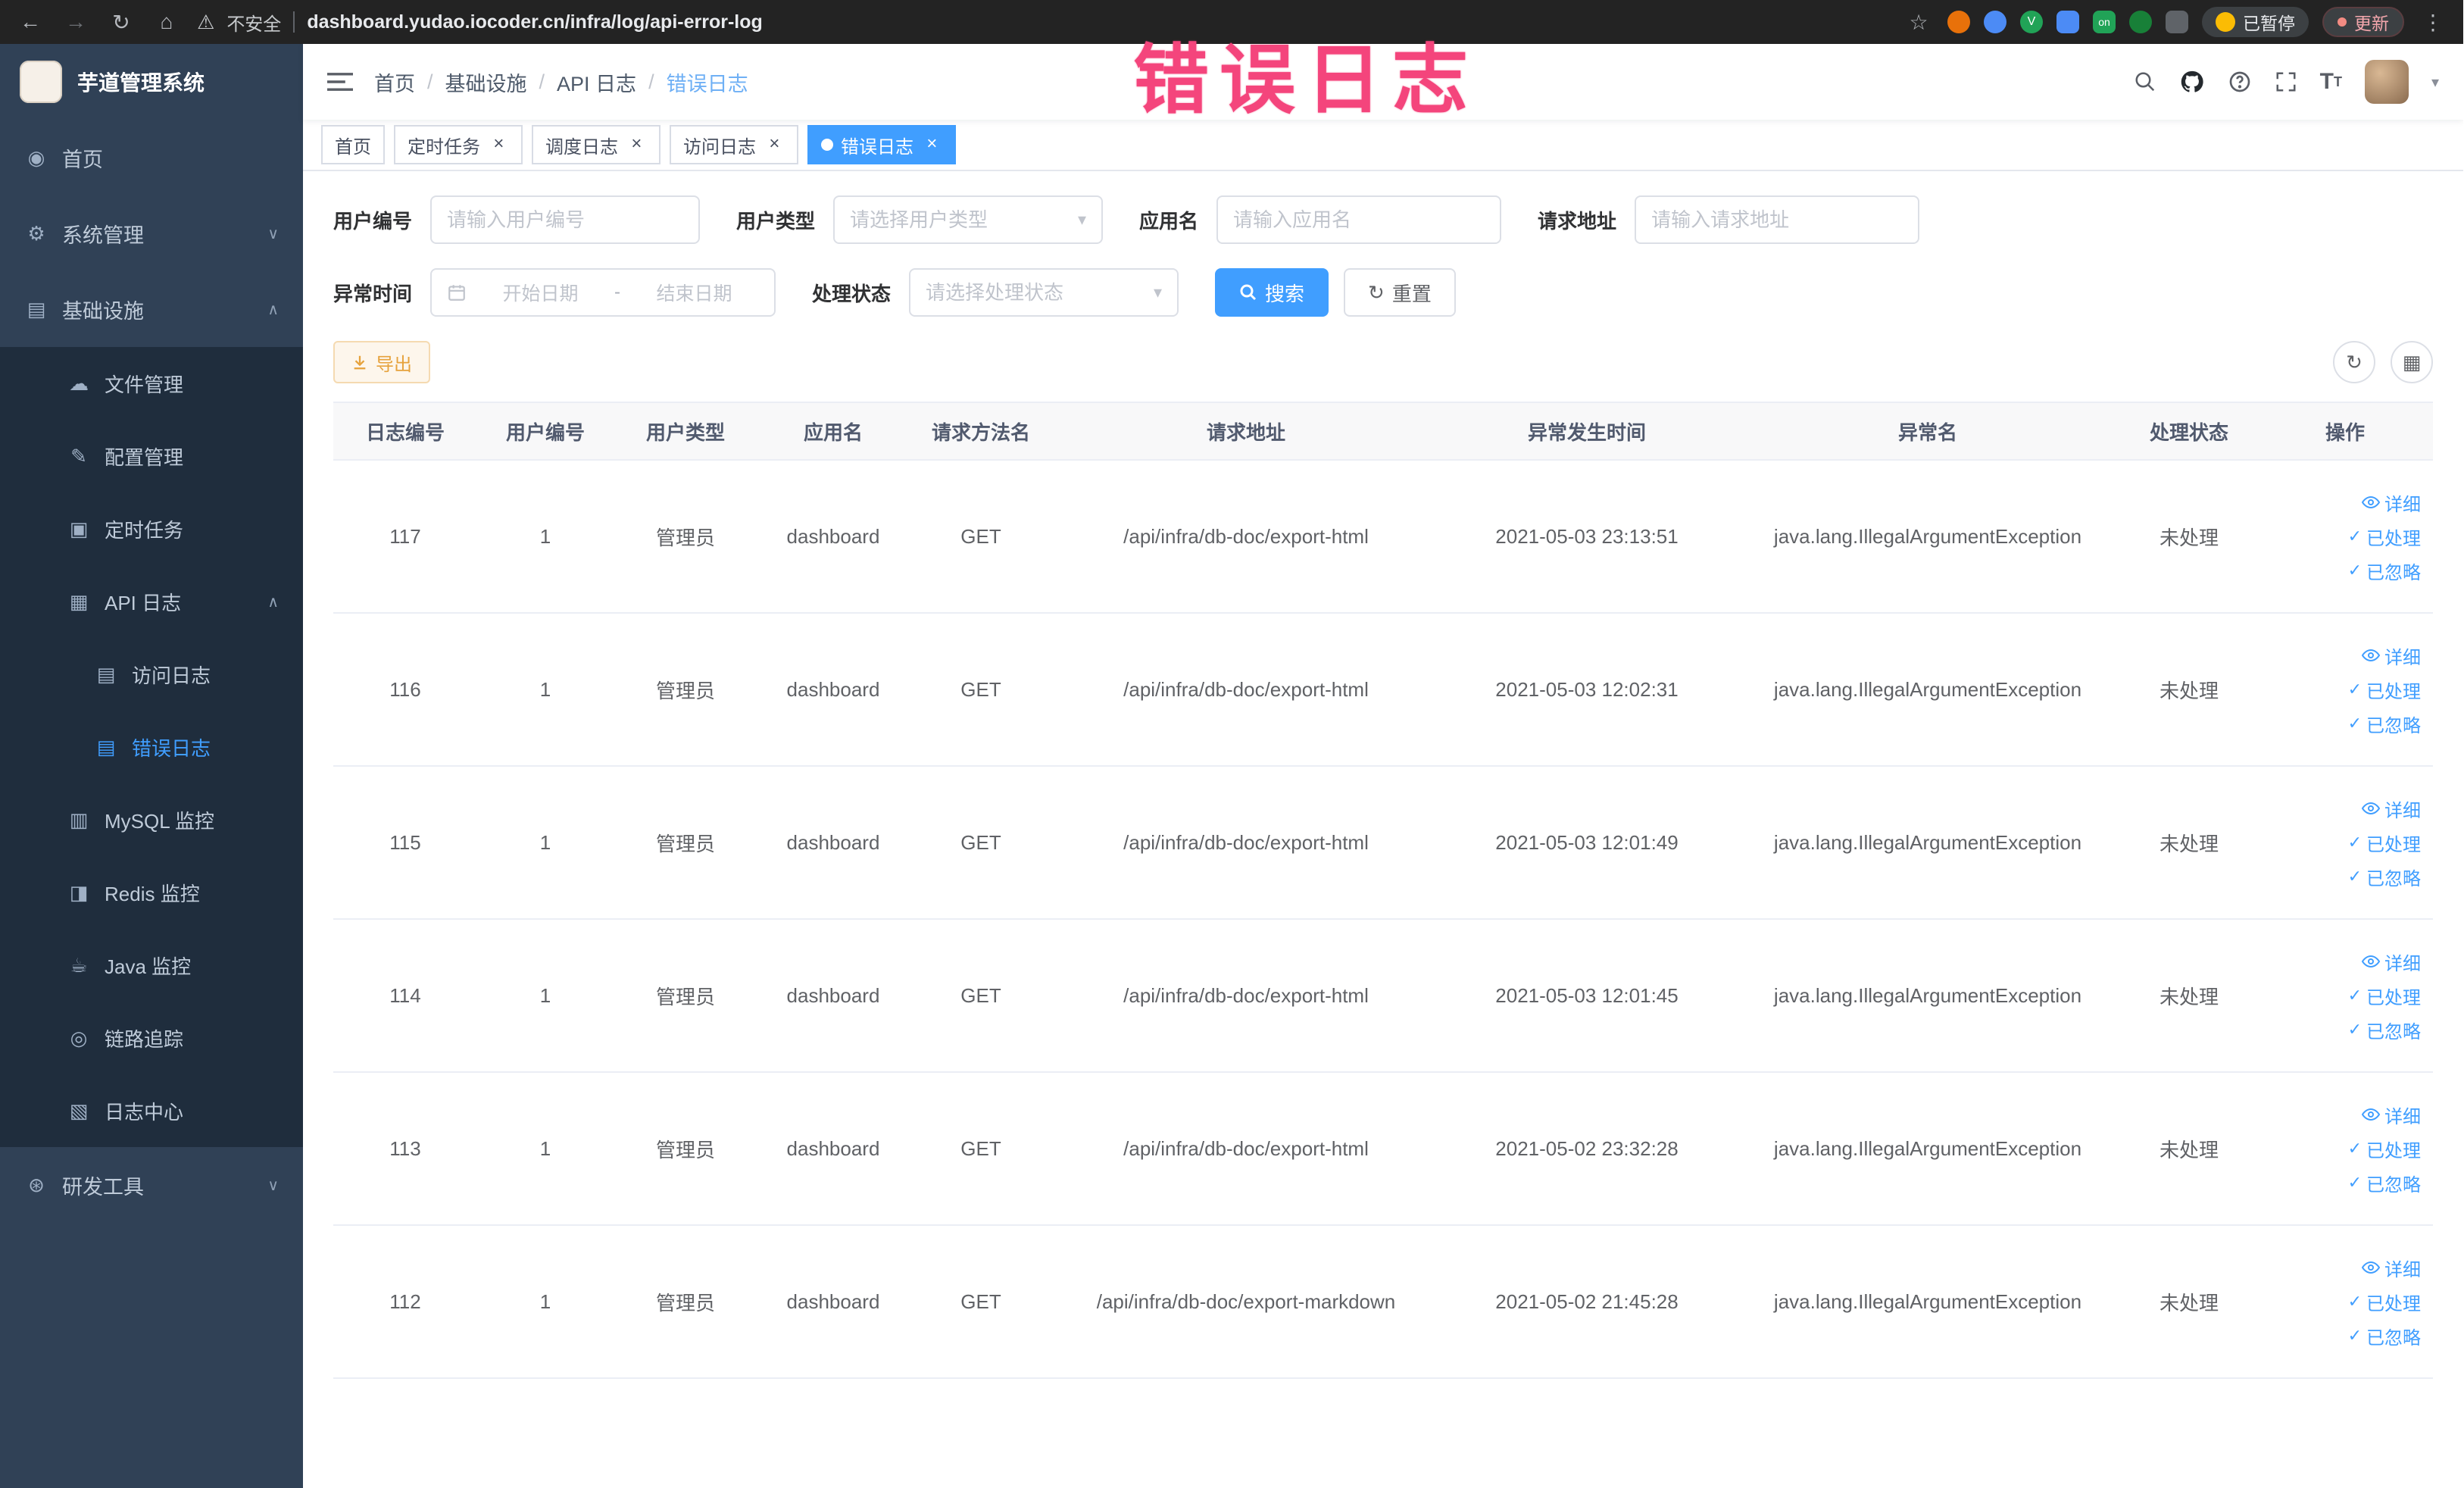  I want to click on sidebar-item-log-center: ▧ 日志中心, so click(151, 1110).